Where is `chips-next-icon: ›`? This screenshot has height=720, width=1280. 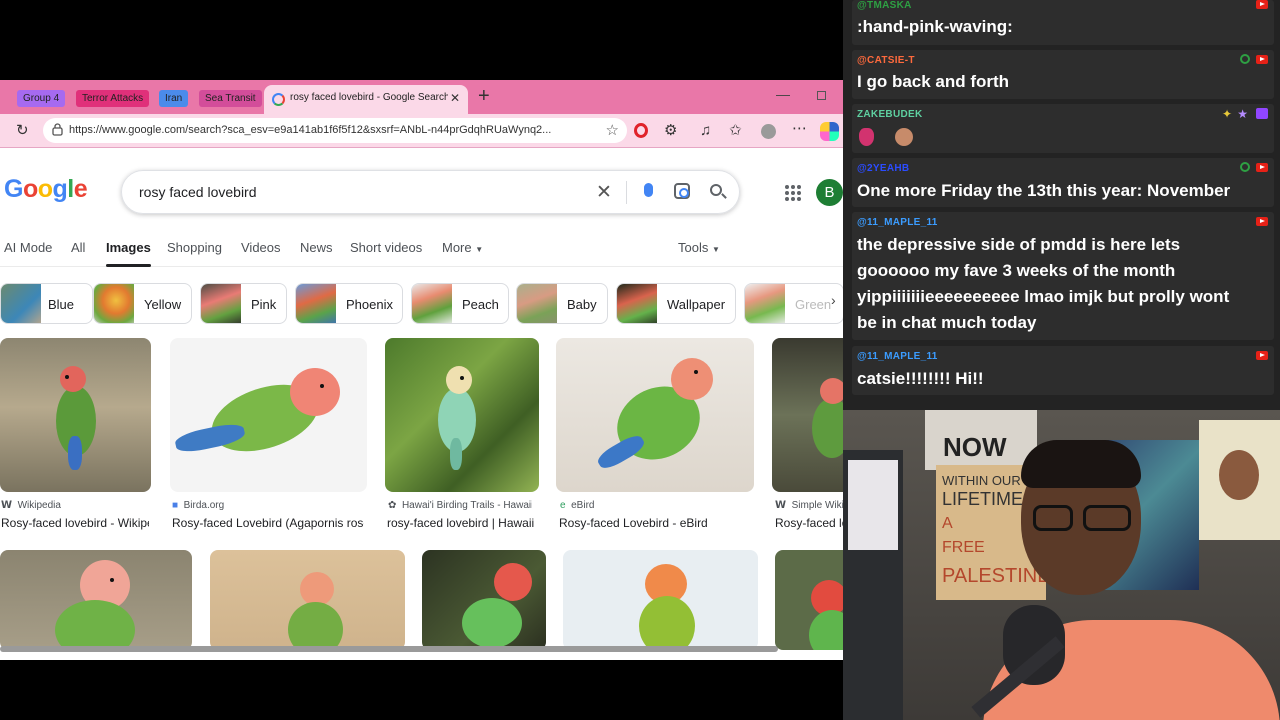 chips-next-icon: › is located at coordinates (833, 300).